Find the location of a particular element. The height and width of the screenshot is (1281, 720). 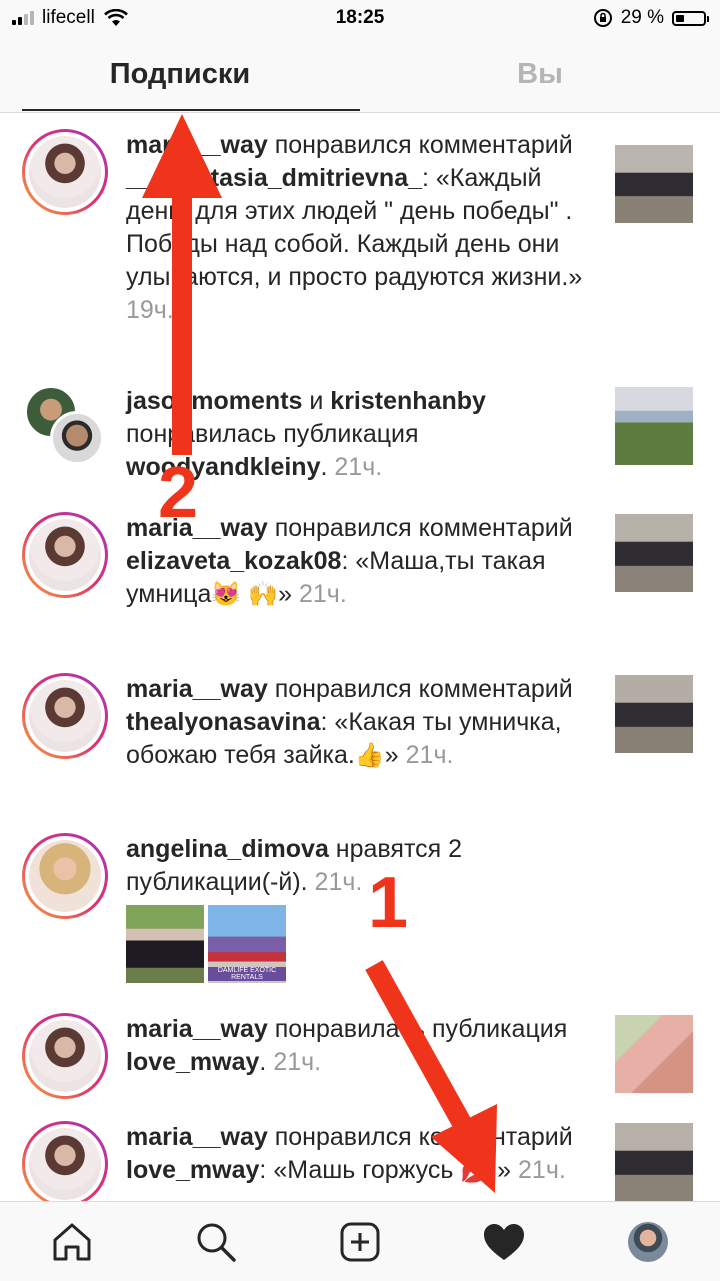

raising-hands-emoji: 🙌 is located at coordinates (263, 594).